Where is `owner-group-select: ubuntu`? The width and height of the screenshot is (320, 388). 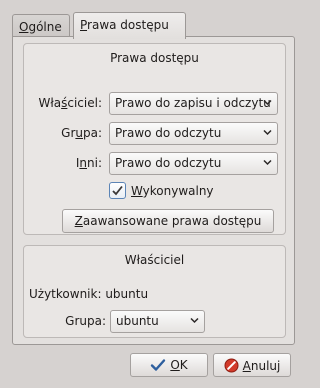 owner-group-select: ubuntu is located at coordinates (157, 321).